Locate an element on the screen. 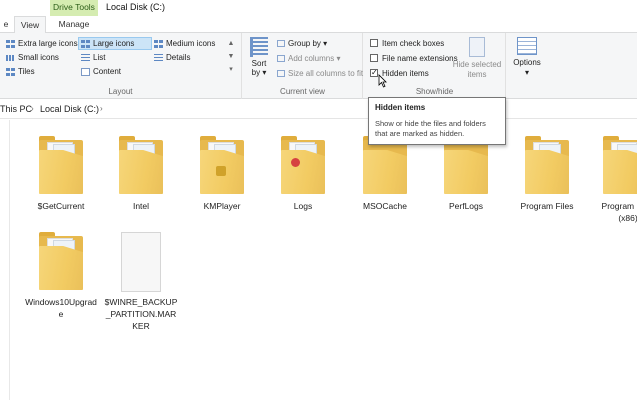  layout-group-label: Layout is located at coordinates (120, 91).